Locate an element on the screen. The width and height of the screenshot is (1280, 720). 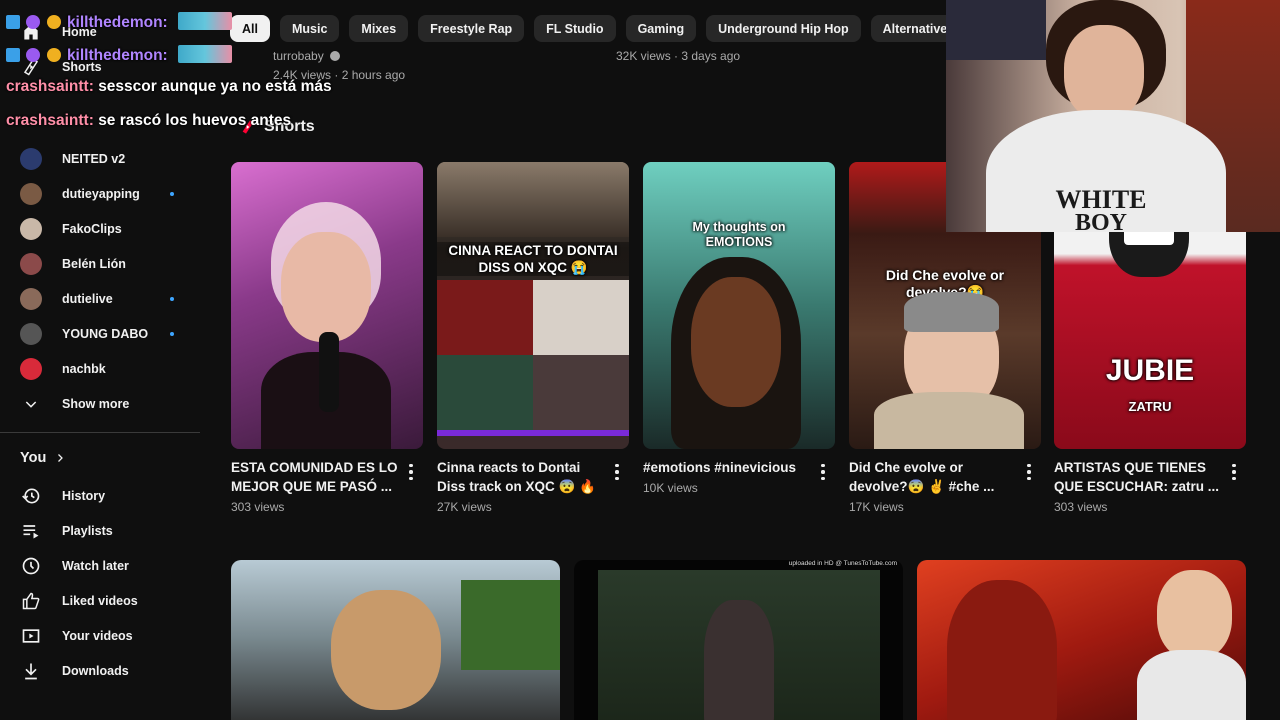
sidebar-item-history: History is located at coordinates (100, 495).